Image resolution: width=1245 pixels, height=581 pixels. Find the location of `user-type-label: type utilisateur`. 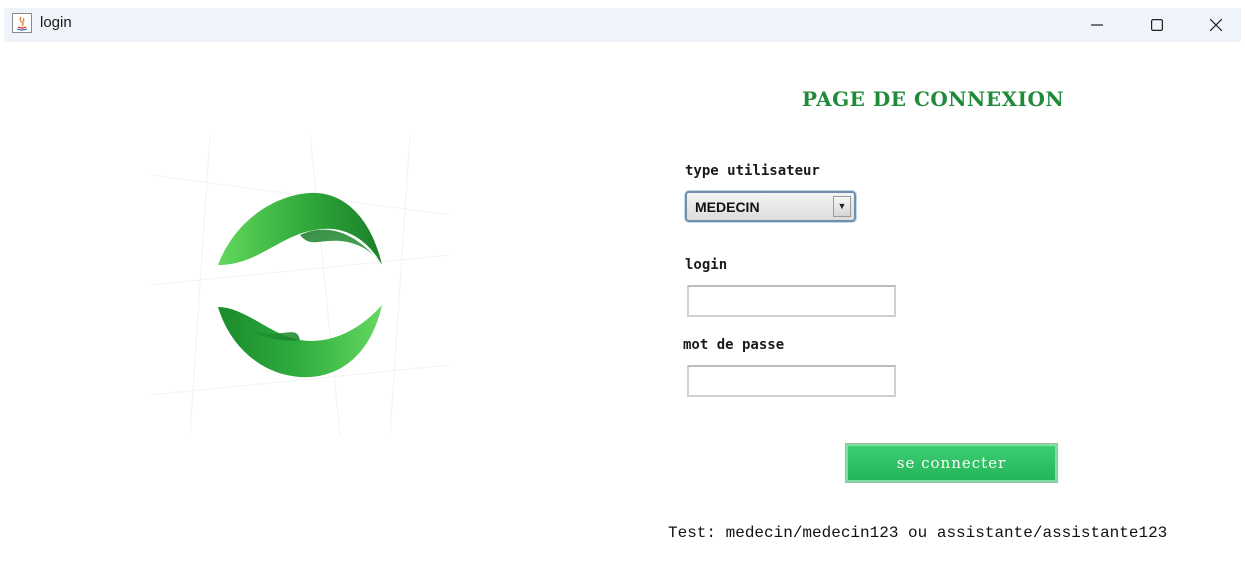

user-type-label: type utilisateur is located at coordinates (752, 171).